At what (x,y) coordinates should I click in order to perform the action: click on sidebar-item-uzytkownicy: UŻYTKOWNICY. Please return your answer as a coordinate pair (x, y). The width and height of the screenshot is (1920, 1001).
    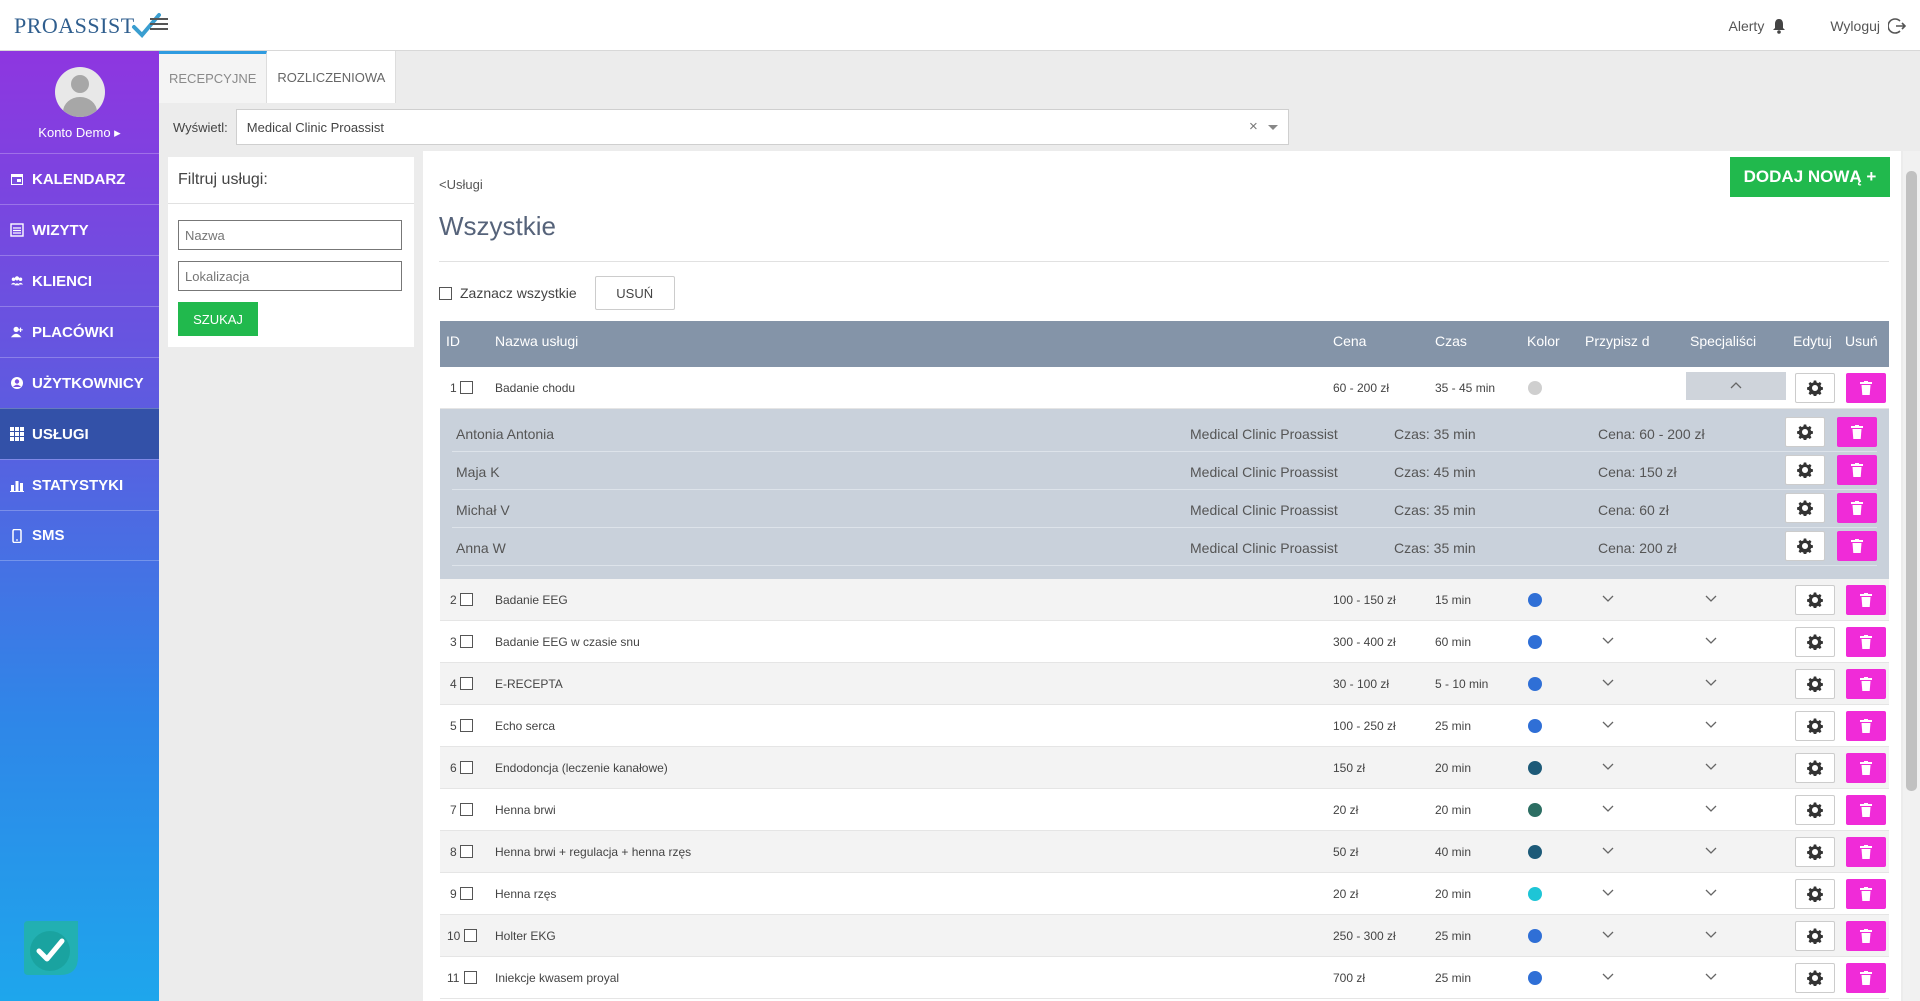
    Looking at the image, I should click on (79, 382).